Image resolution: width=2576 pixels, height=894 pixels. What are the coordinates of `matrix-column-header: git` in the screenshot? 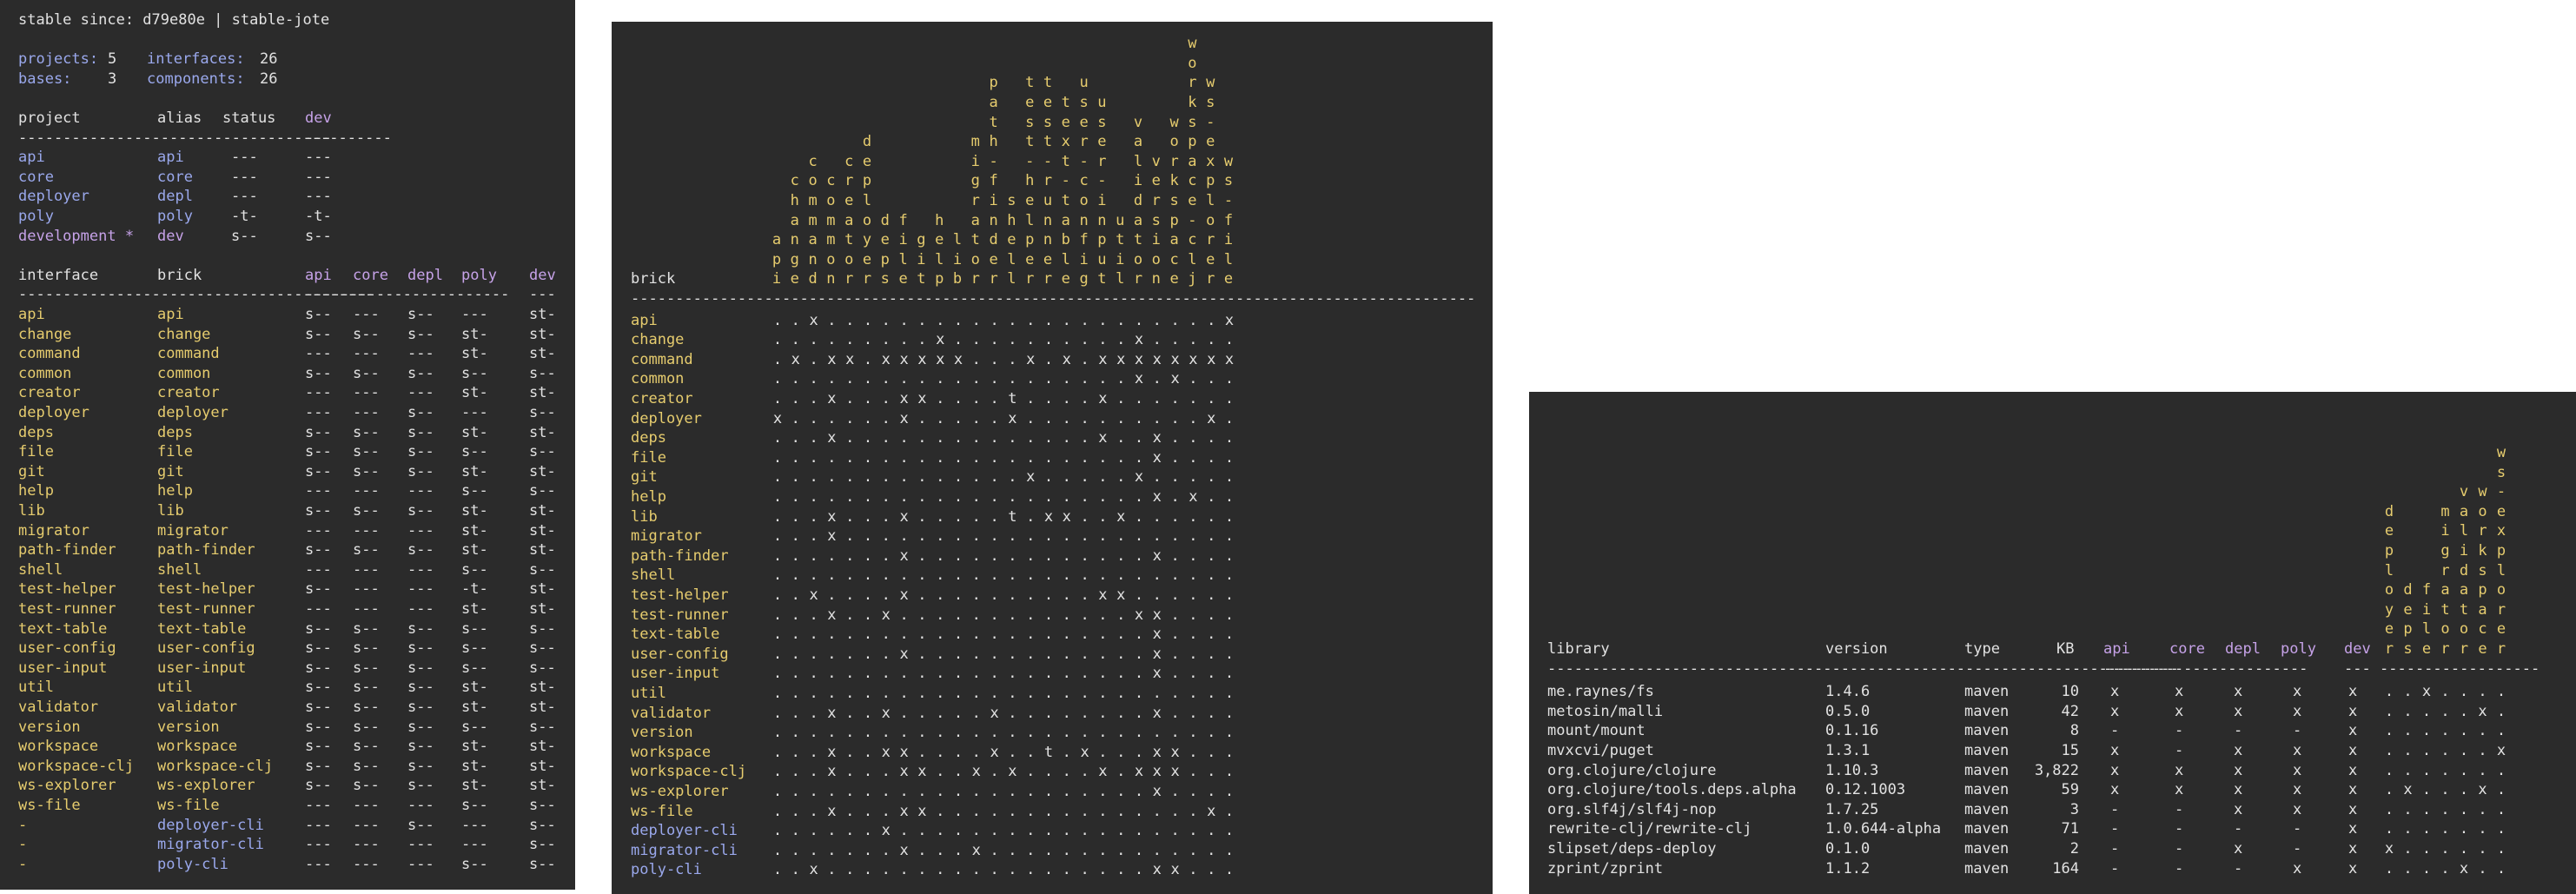 It's located at (921, 259).